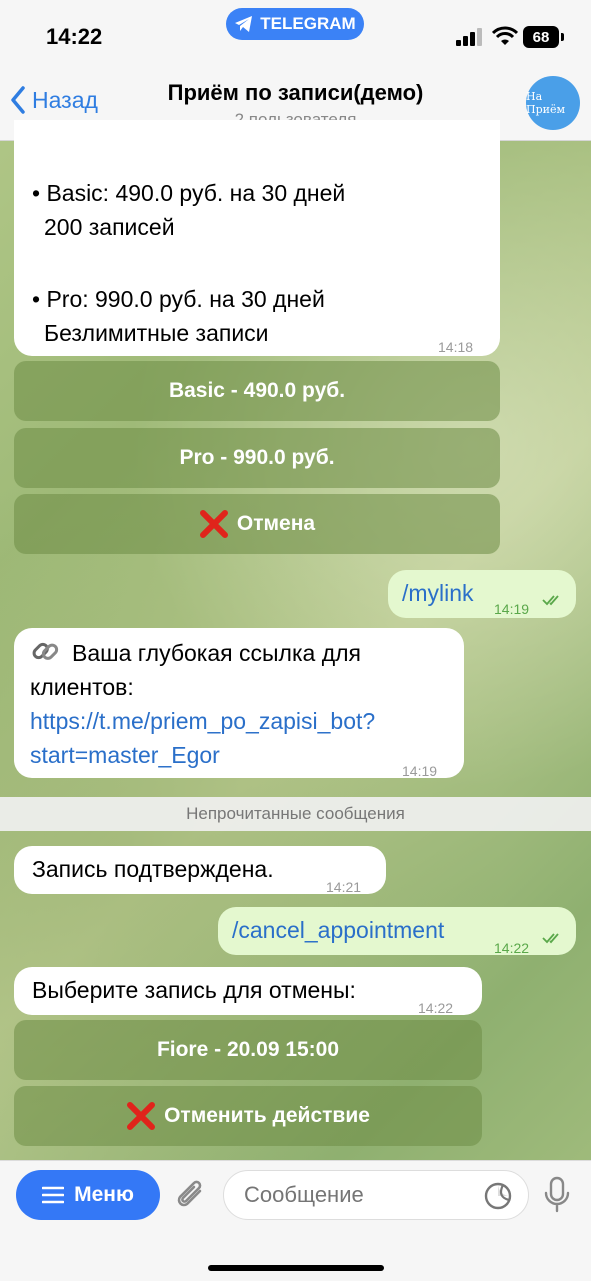 This screenshot has height=1281, width=591. Describe the element at coordinates (53, 1195) in the screenshot. I see `hamburger-icon` at that location.